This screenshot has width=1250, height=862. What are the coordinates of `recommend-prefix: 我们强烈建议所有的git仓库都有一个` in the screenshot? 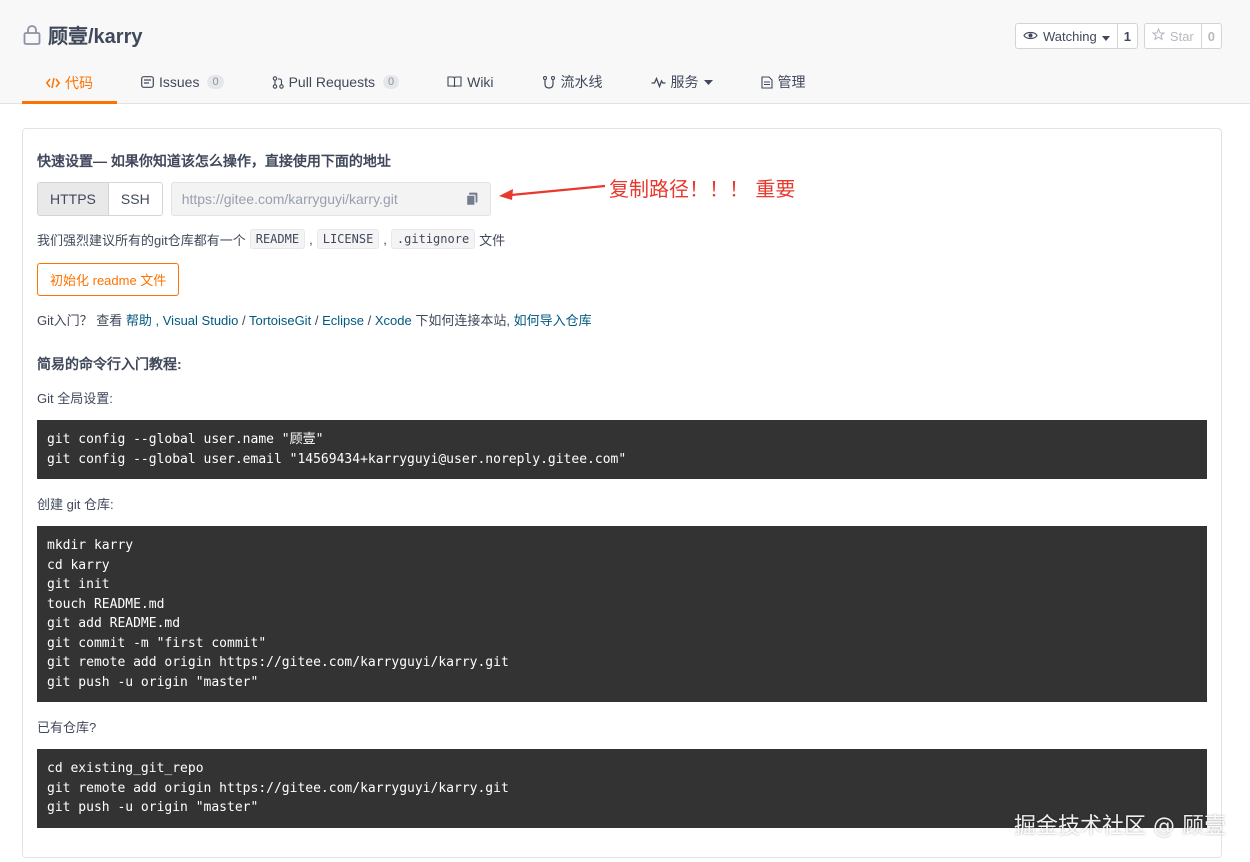 It's located at (141, 240).